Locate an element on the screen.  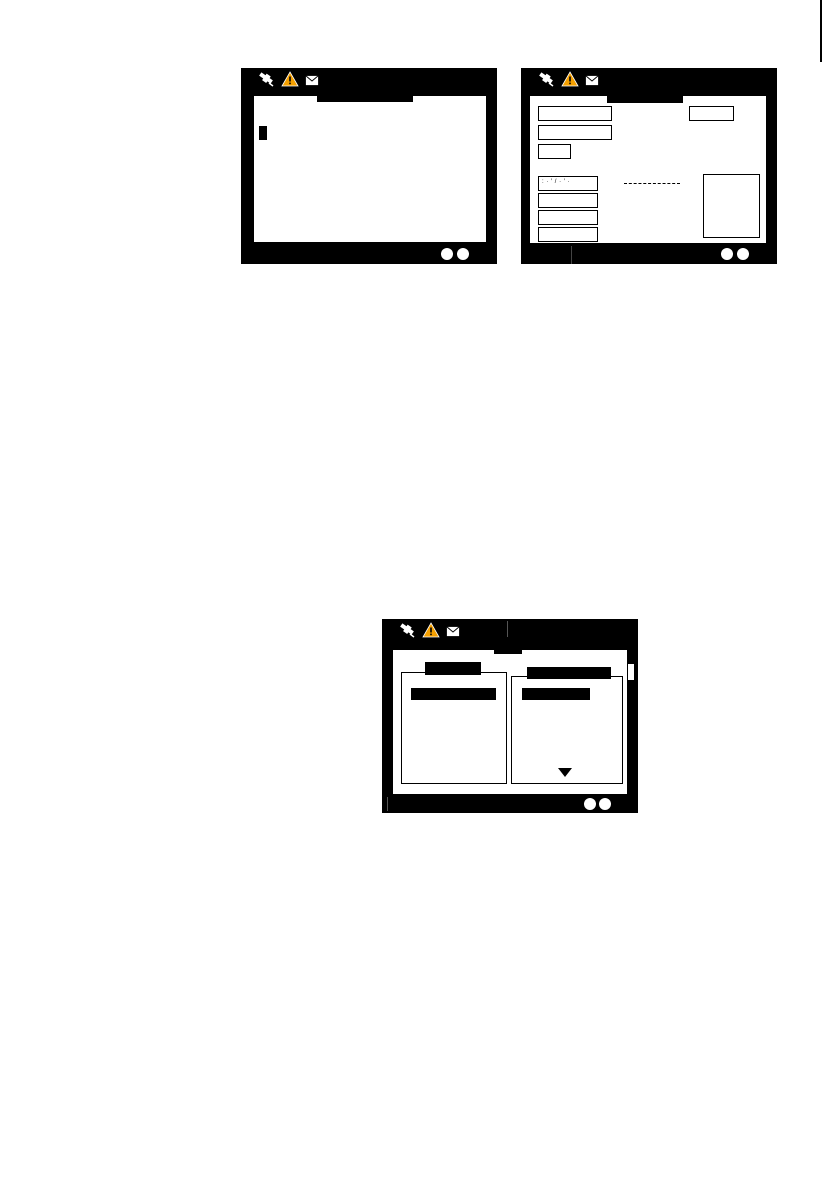
value-field is located at coordinates (711, 113).